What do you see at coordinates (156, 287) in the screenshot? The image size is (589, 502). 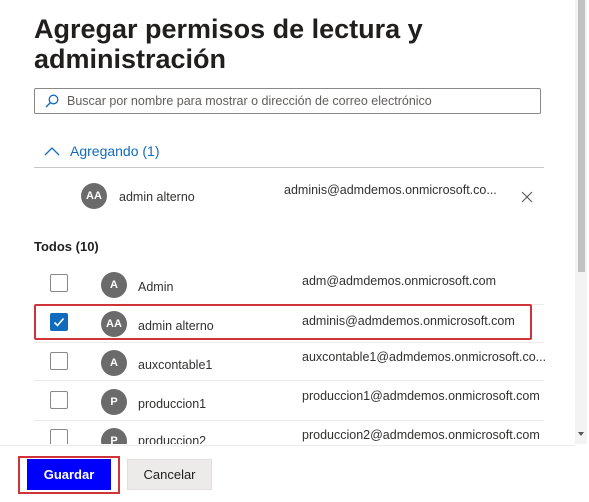 I see `user-name: Admin` at bounding box center [156, 287].